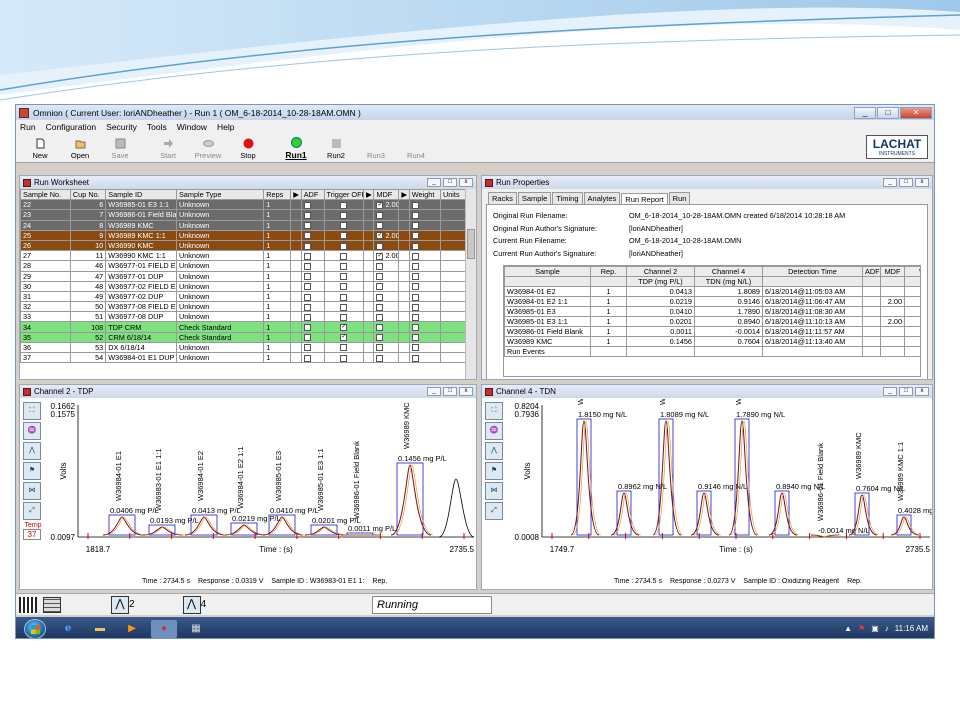  What do you see at coordinates (453, 195) in the screenshot?
I see `worksheet-column-header: Units` at bounding box center [453, 195].